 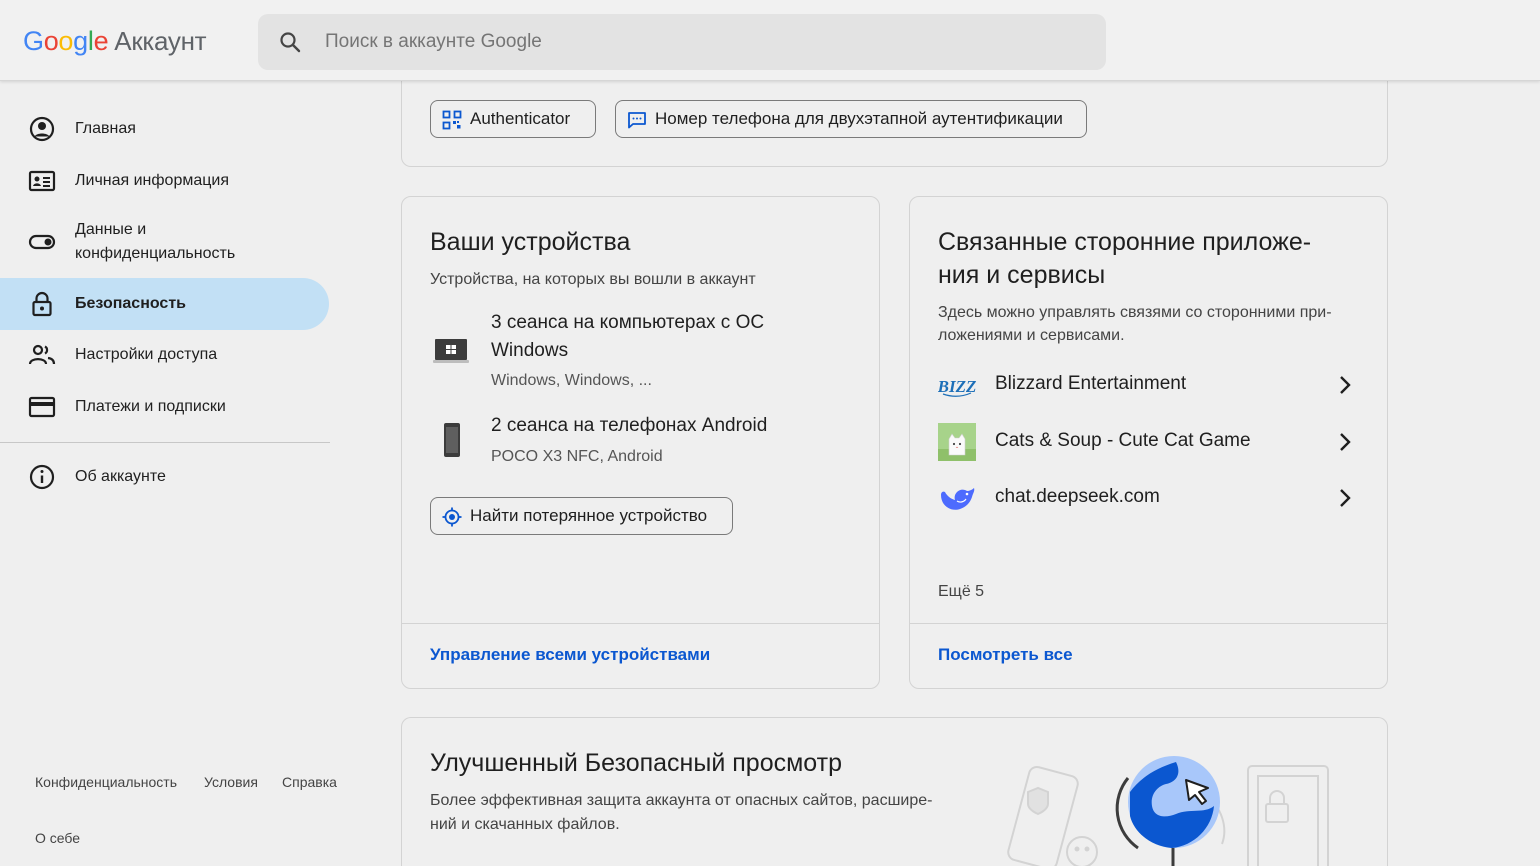 What do you see at coordinates (42, 477) in the screenshot?
I see `info-icon` at bounding box center [42, 477].